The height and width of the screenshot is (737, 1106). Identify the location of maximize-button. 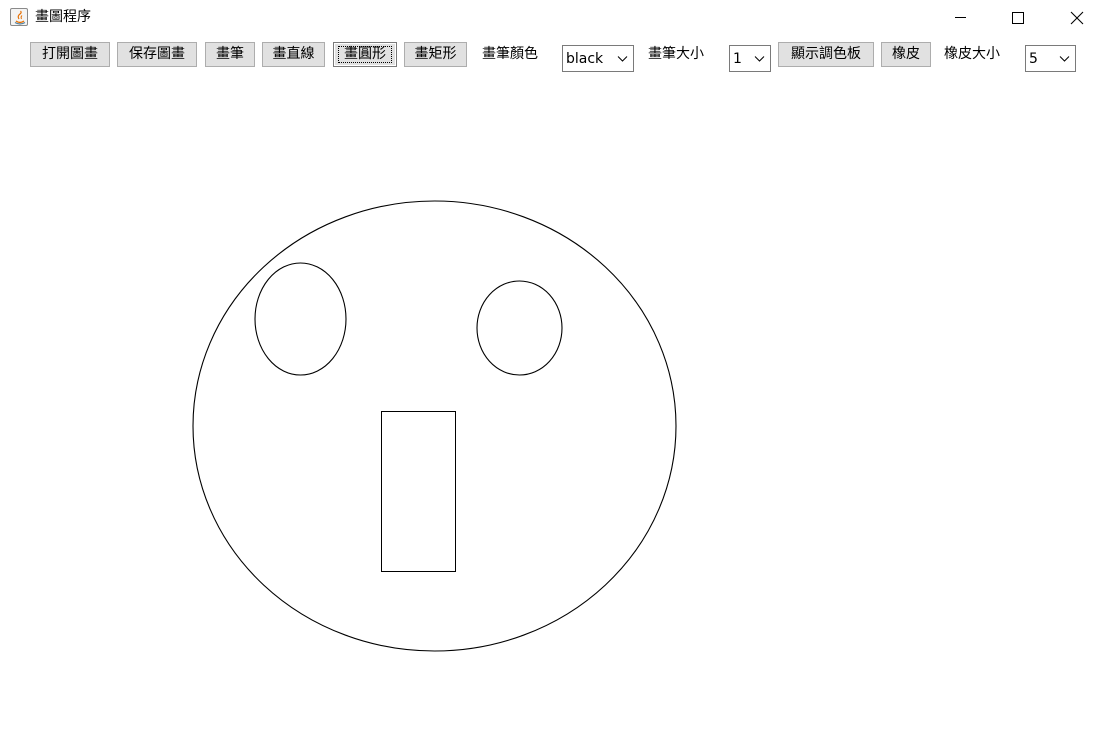
(1018, 17).